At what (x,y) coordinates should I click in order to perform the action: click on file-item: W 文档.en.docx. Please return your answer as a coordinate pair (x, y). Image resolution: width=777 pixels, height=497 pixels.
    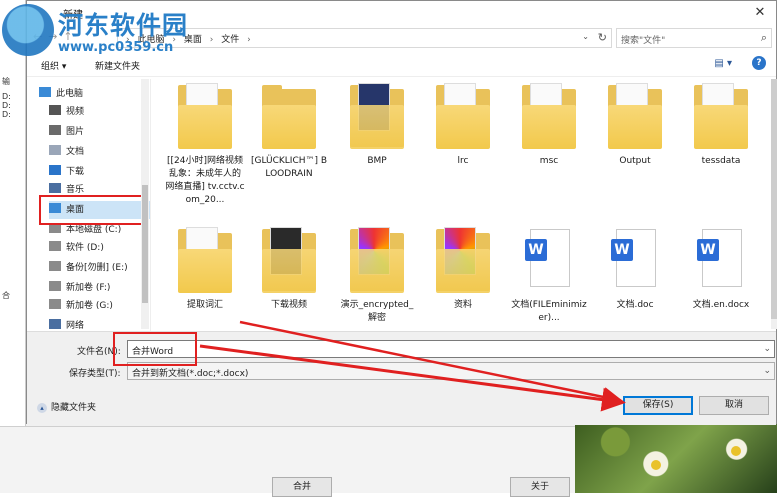
    Looking at the image, I should click on (721, 269).